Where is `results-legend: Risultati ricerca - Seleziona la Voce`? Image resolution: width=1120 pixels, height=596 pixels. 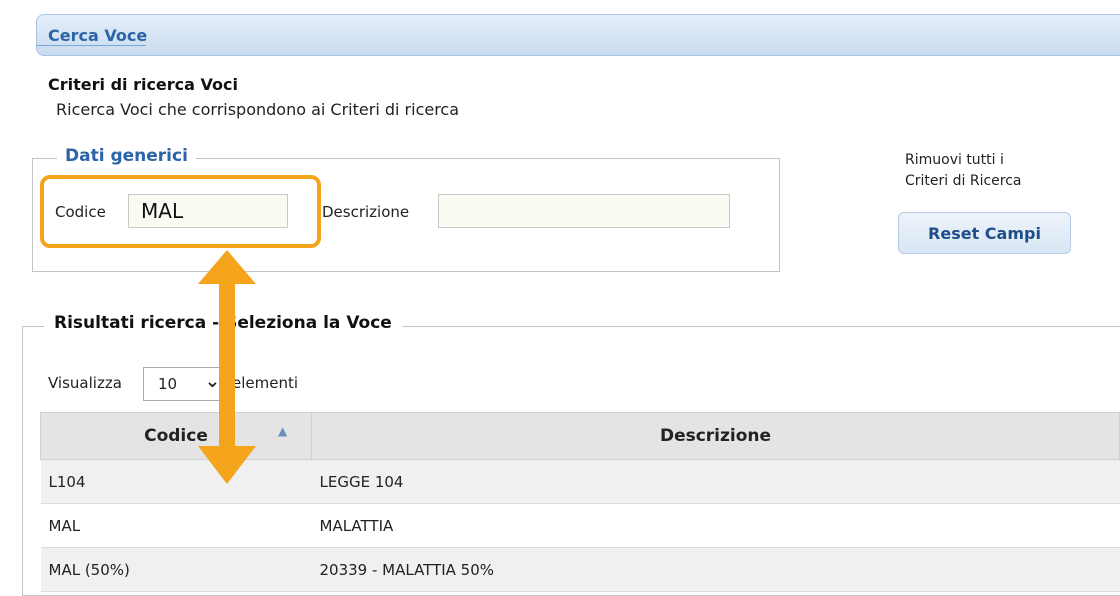
results-legend: Risultati ricerca - Seleziona la Voce is located at coordinates (223, 323).